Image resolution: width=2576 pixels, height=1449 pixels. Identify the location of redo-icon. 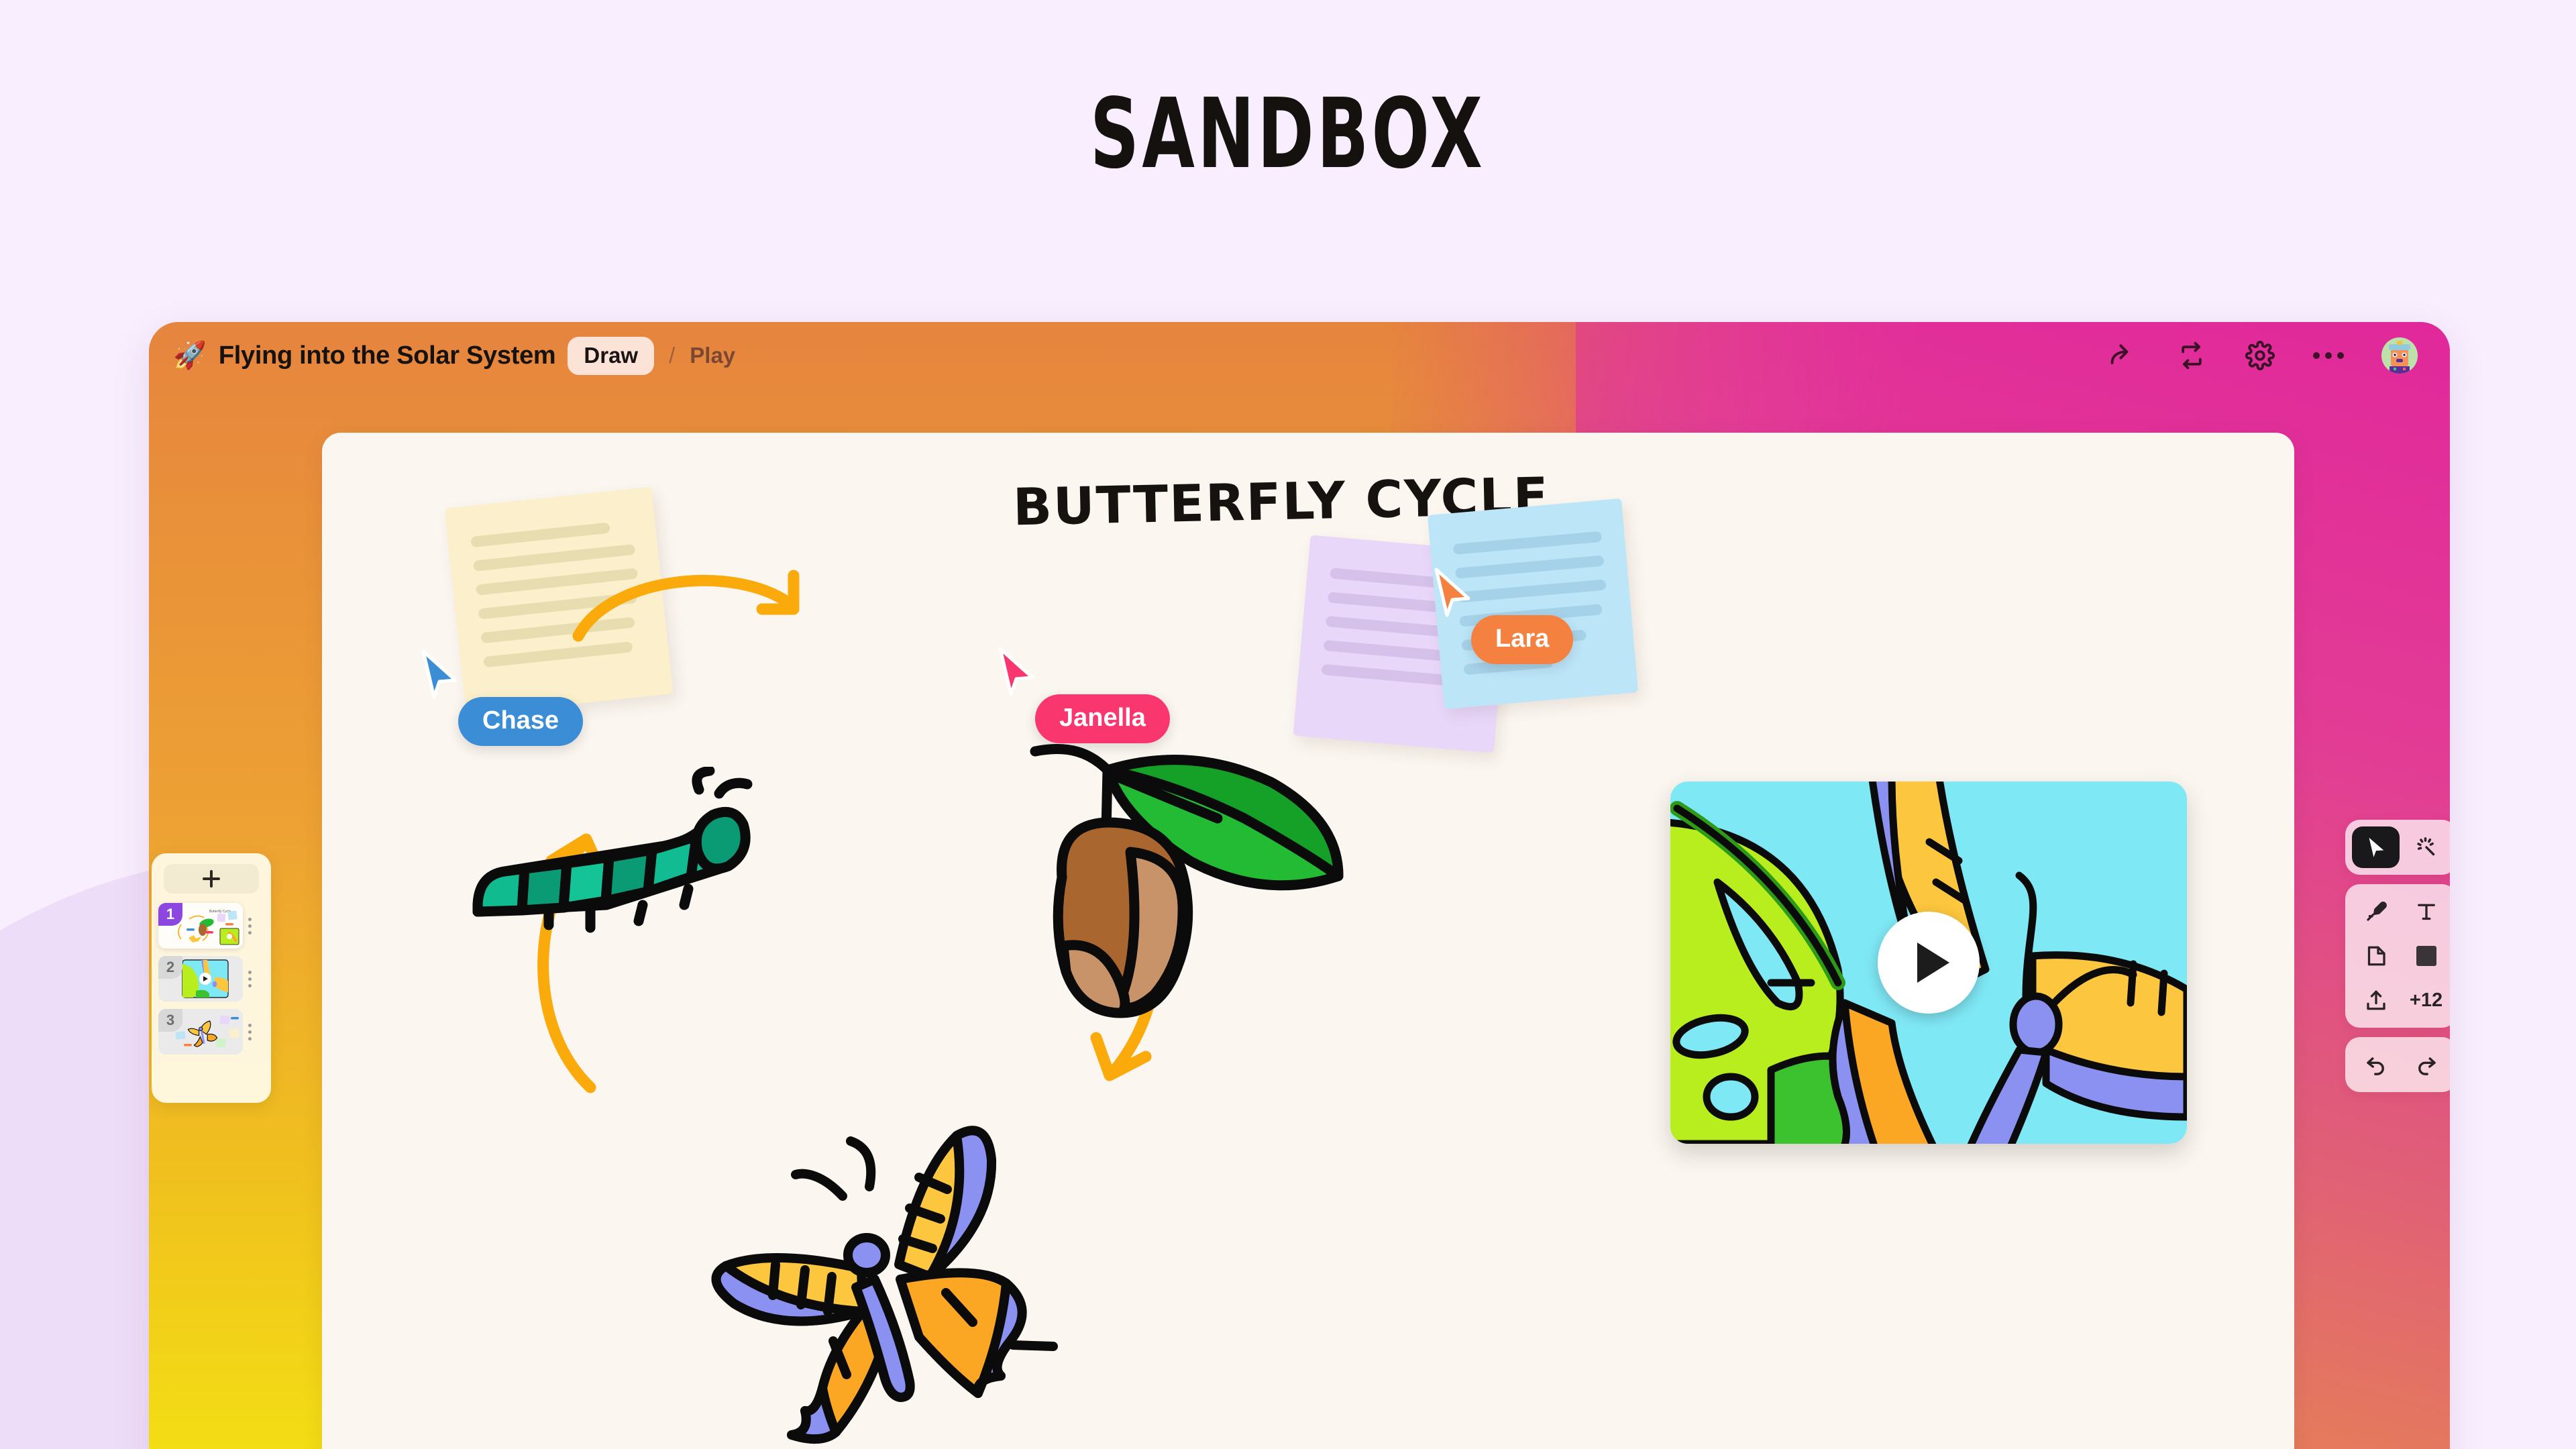
(2427, 1066).